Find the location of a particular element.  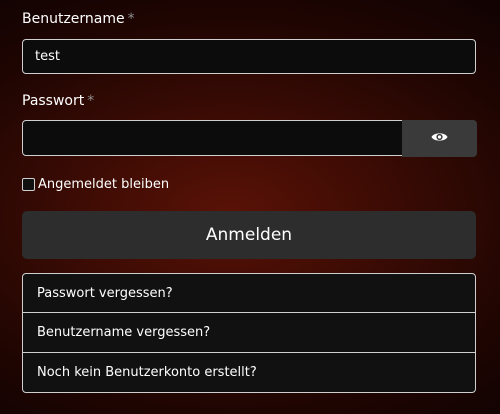

forgot-password-link: Passwort vergessen? is located at coordinates (249, 294).